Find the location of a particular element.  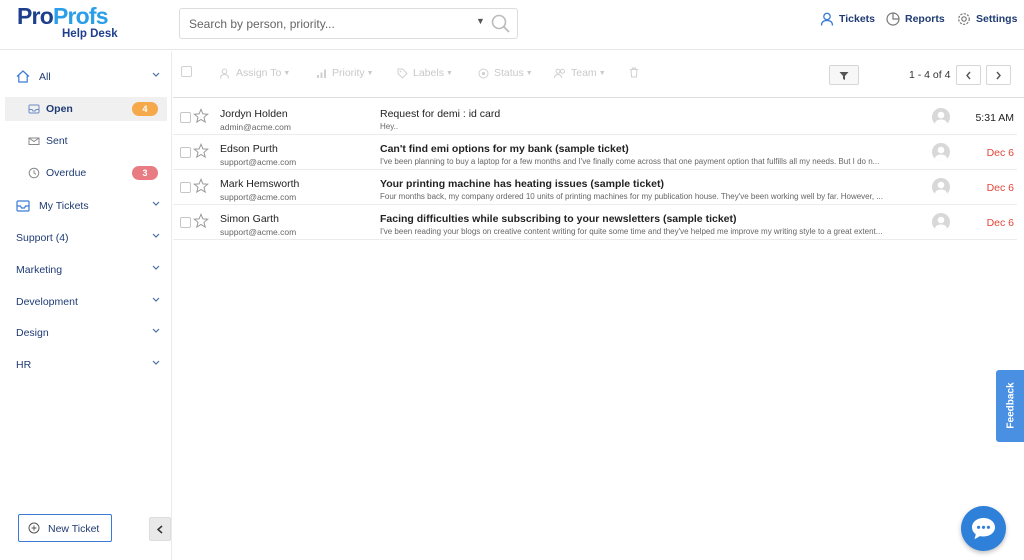

filter-icon is located at coordinates (844, 76).